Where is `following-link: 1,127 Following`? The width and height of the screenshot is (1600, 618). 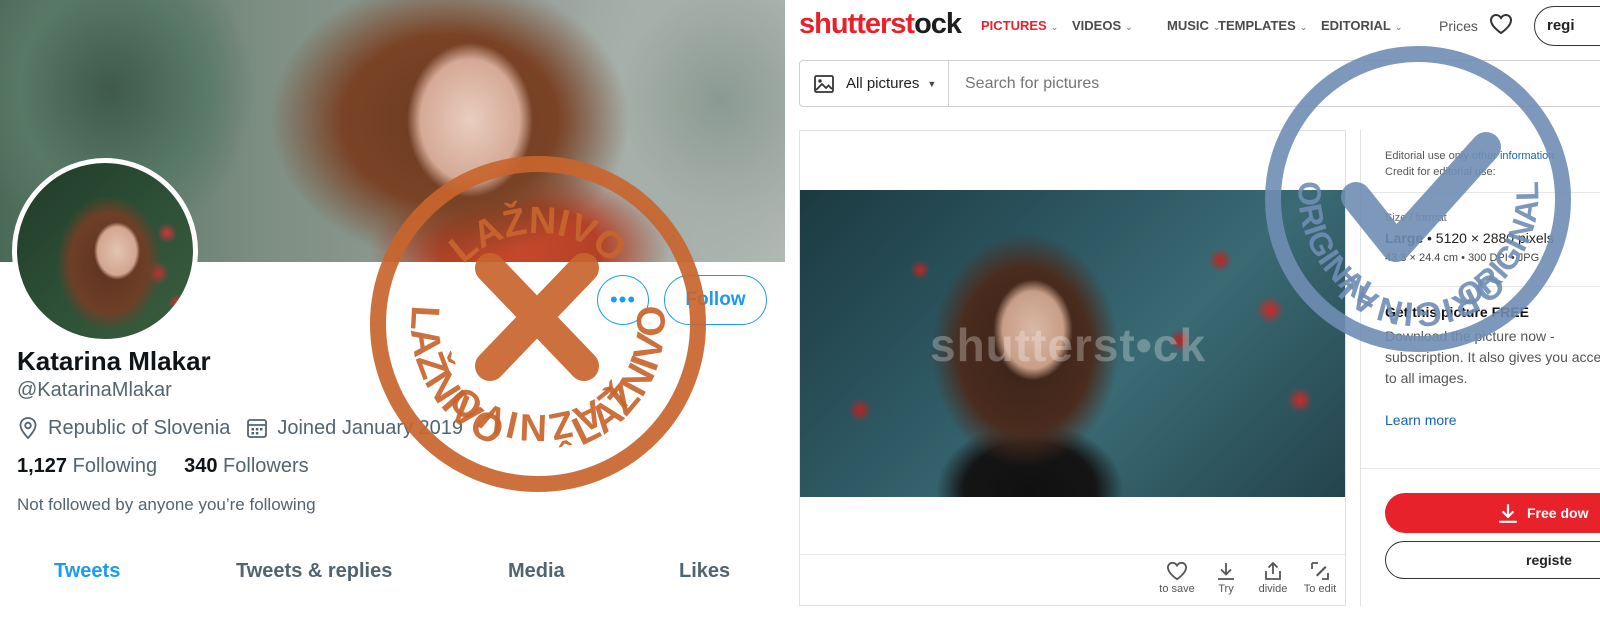 following-link: 1,127 Following is located at coordinates (87, 466).